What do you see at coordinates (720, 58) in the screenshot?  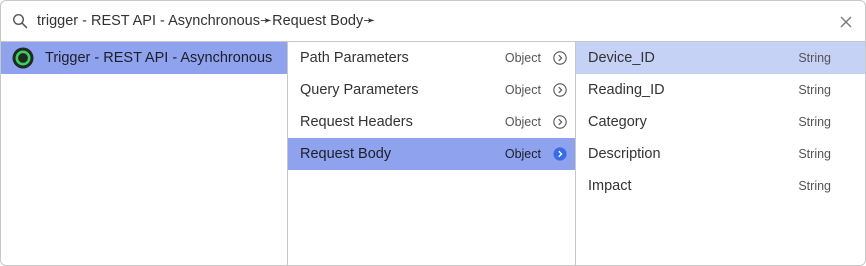 I see `field-item-device-id: Device_ID String` at bounding box center [720, 58].